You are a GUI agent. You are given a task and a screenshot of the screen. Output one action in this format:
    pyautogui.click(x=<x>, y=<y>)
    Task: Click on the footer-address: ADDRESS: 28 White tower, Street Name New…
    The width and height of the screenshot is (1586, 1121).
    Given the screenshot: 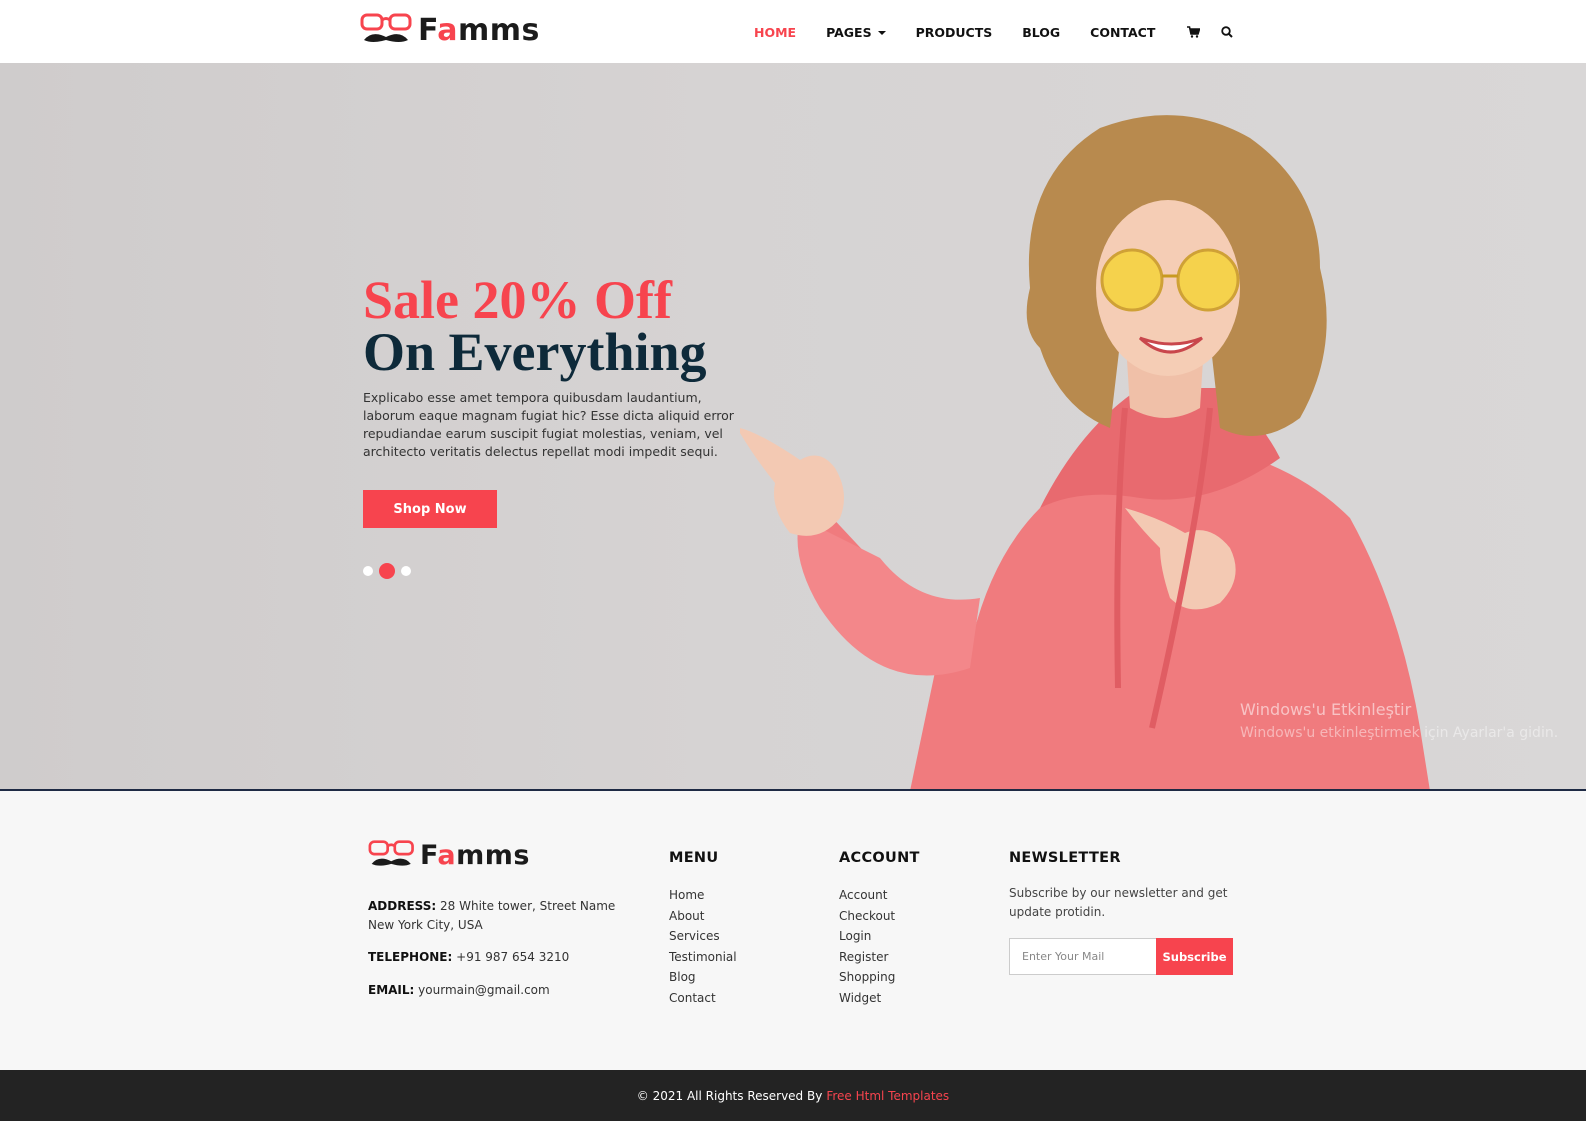 What is the action you would take?
    pyautogui.click(x=492, y=915)
    